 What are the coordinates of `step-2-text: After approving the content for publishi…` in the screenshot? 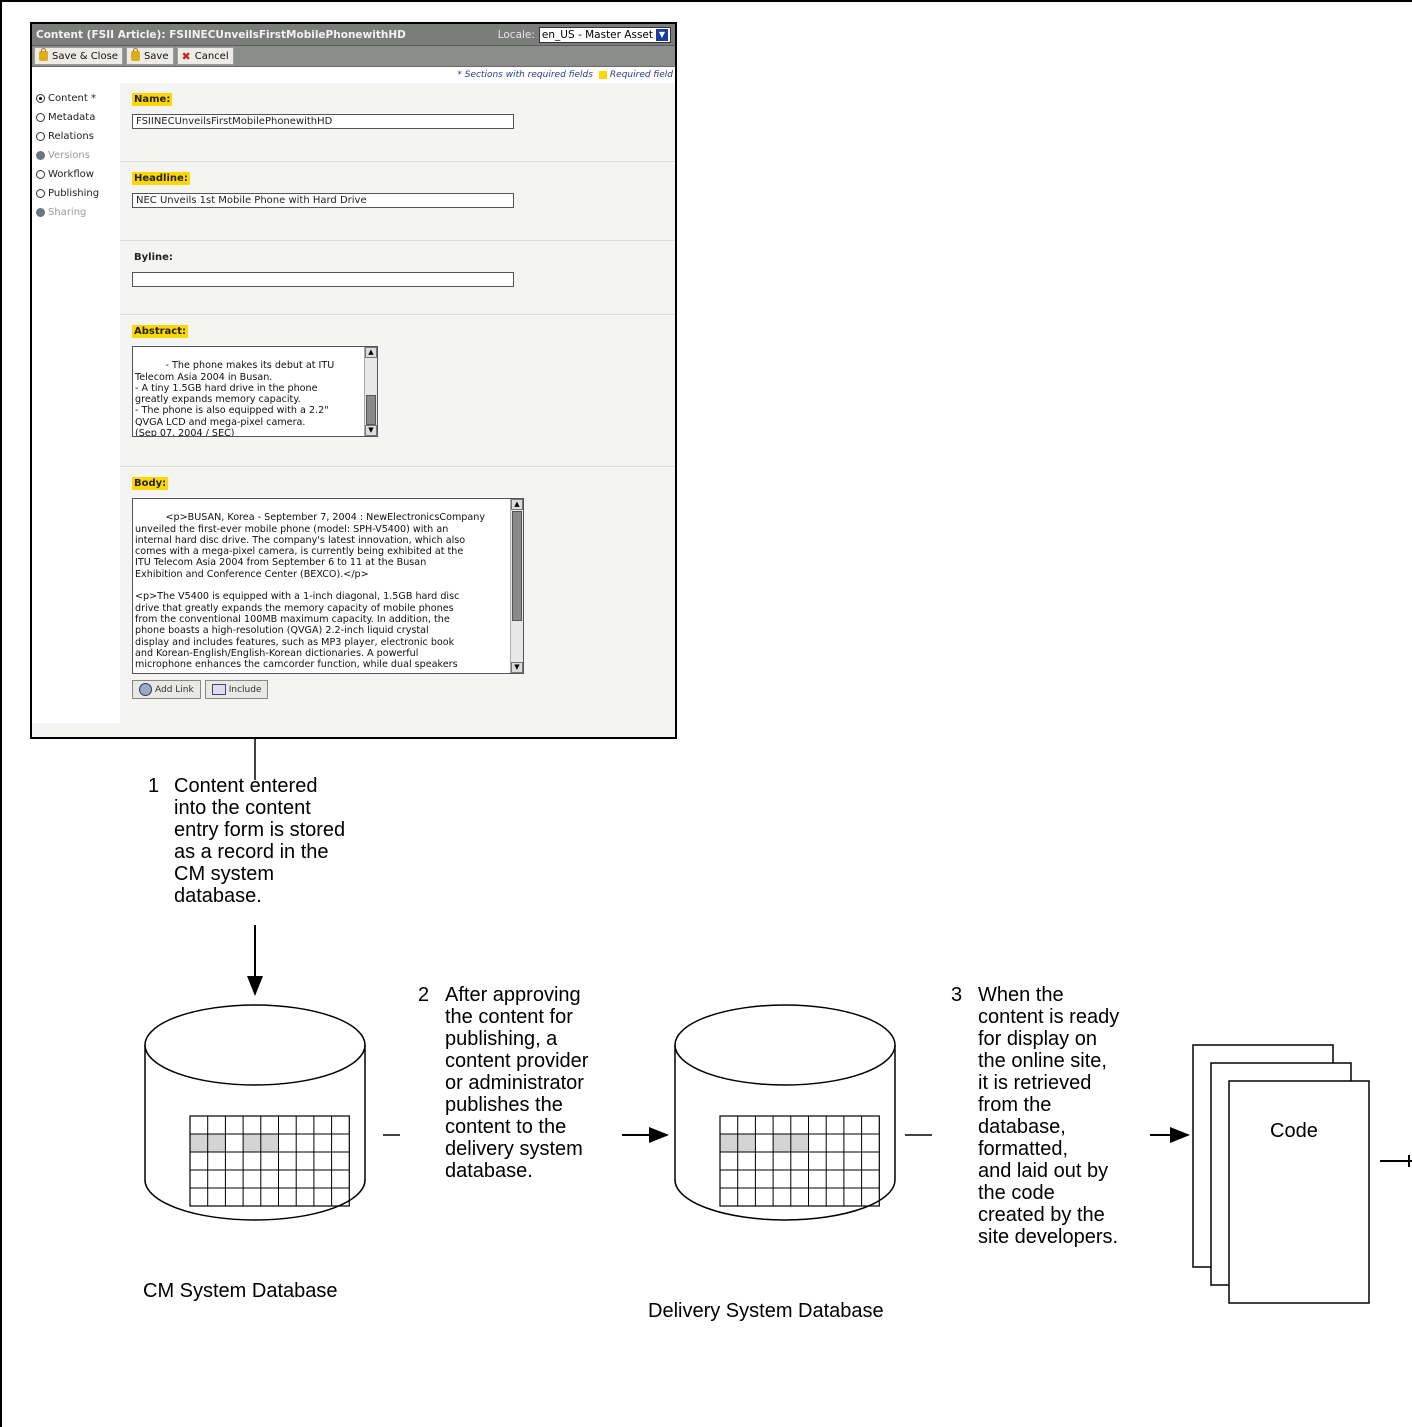 It's located at (517, 1083).